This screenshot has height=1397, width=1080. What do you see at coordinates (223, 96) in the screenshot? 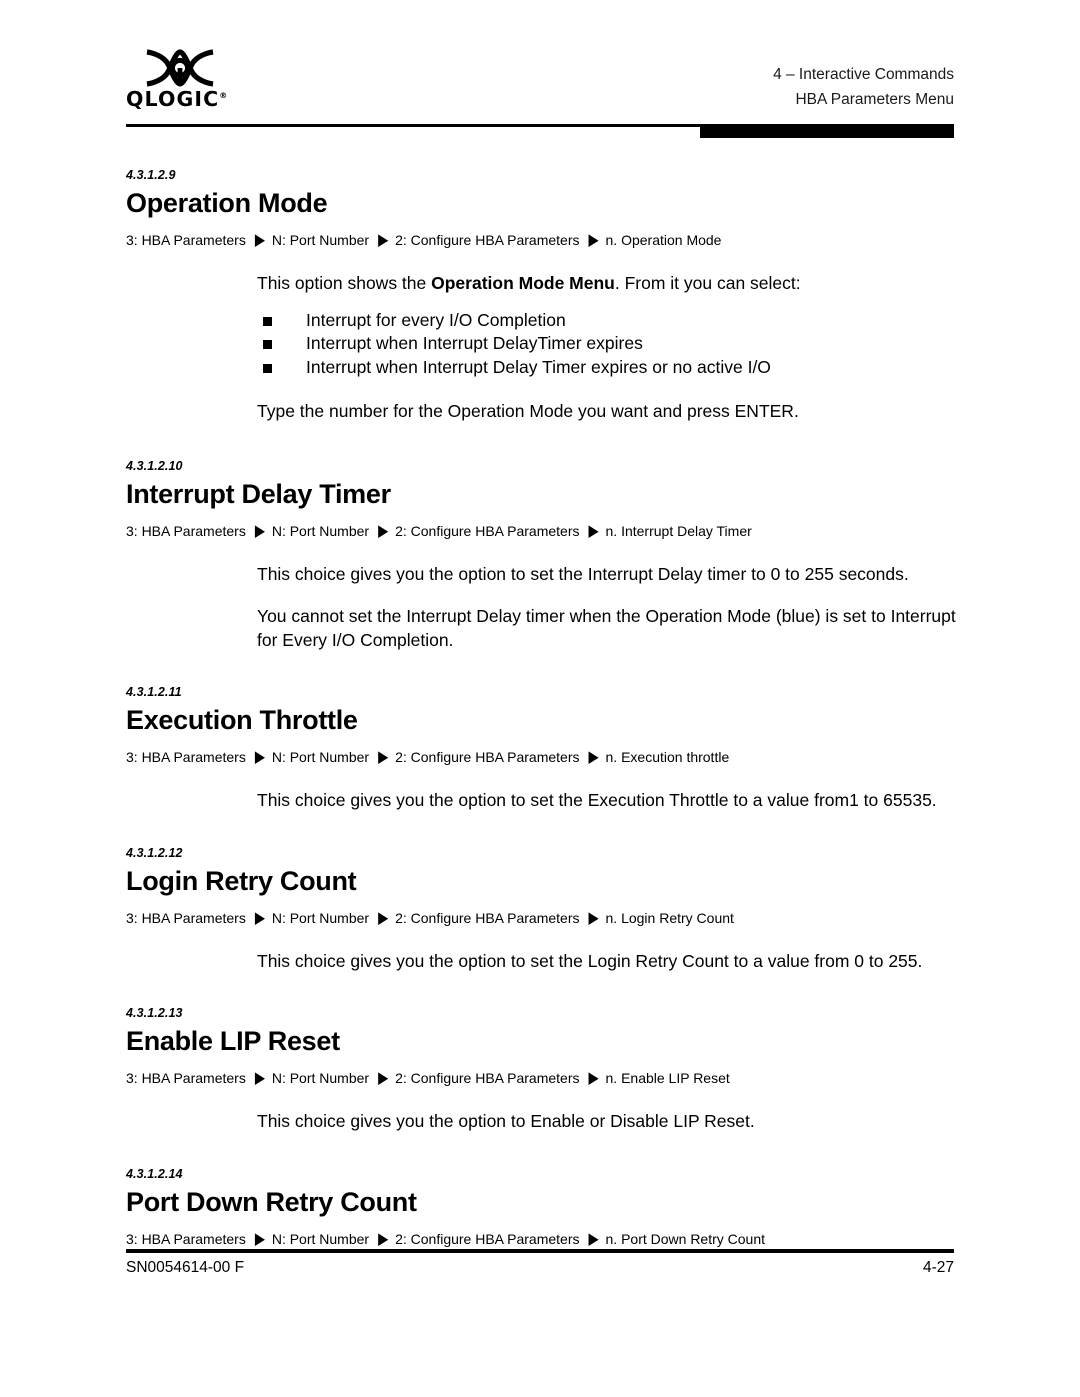
I see `registered-mark: ®` at bounding box center [223, 96].